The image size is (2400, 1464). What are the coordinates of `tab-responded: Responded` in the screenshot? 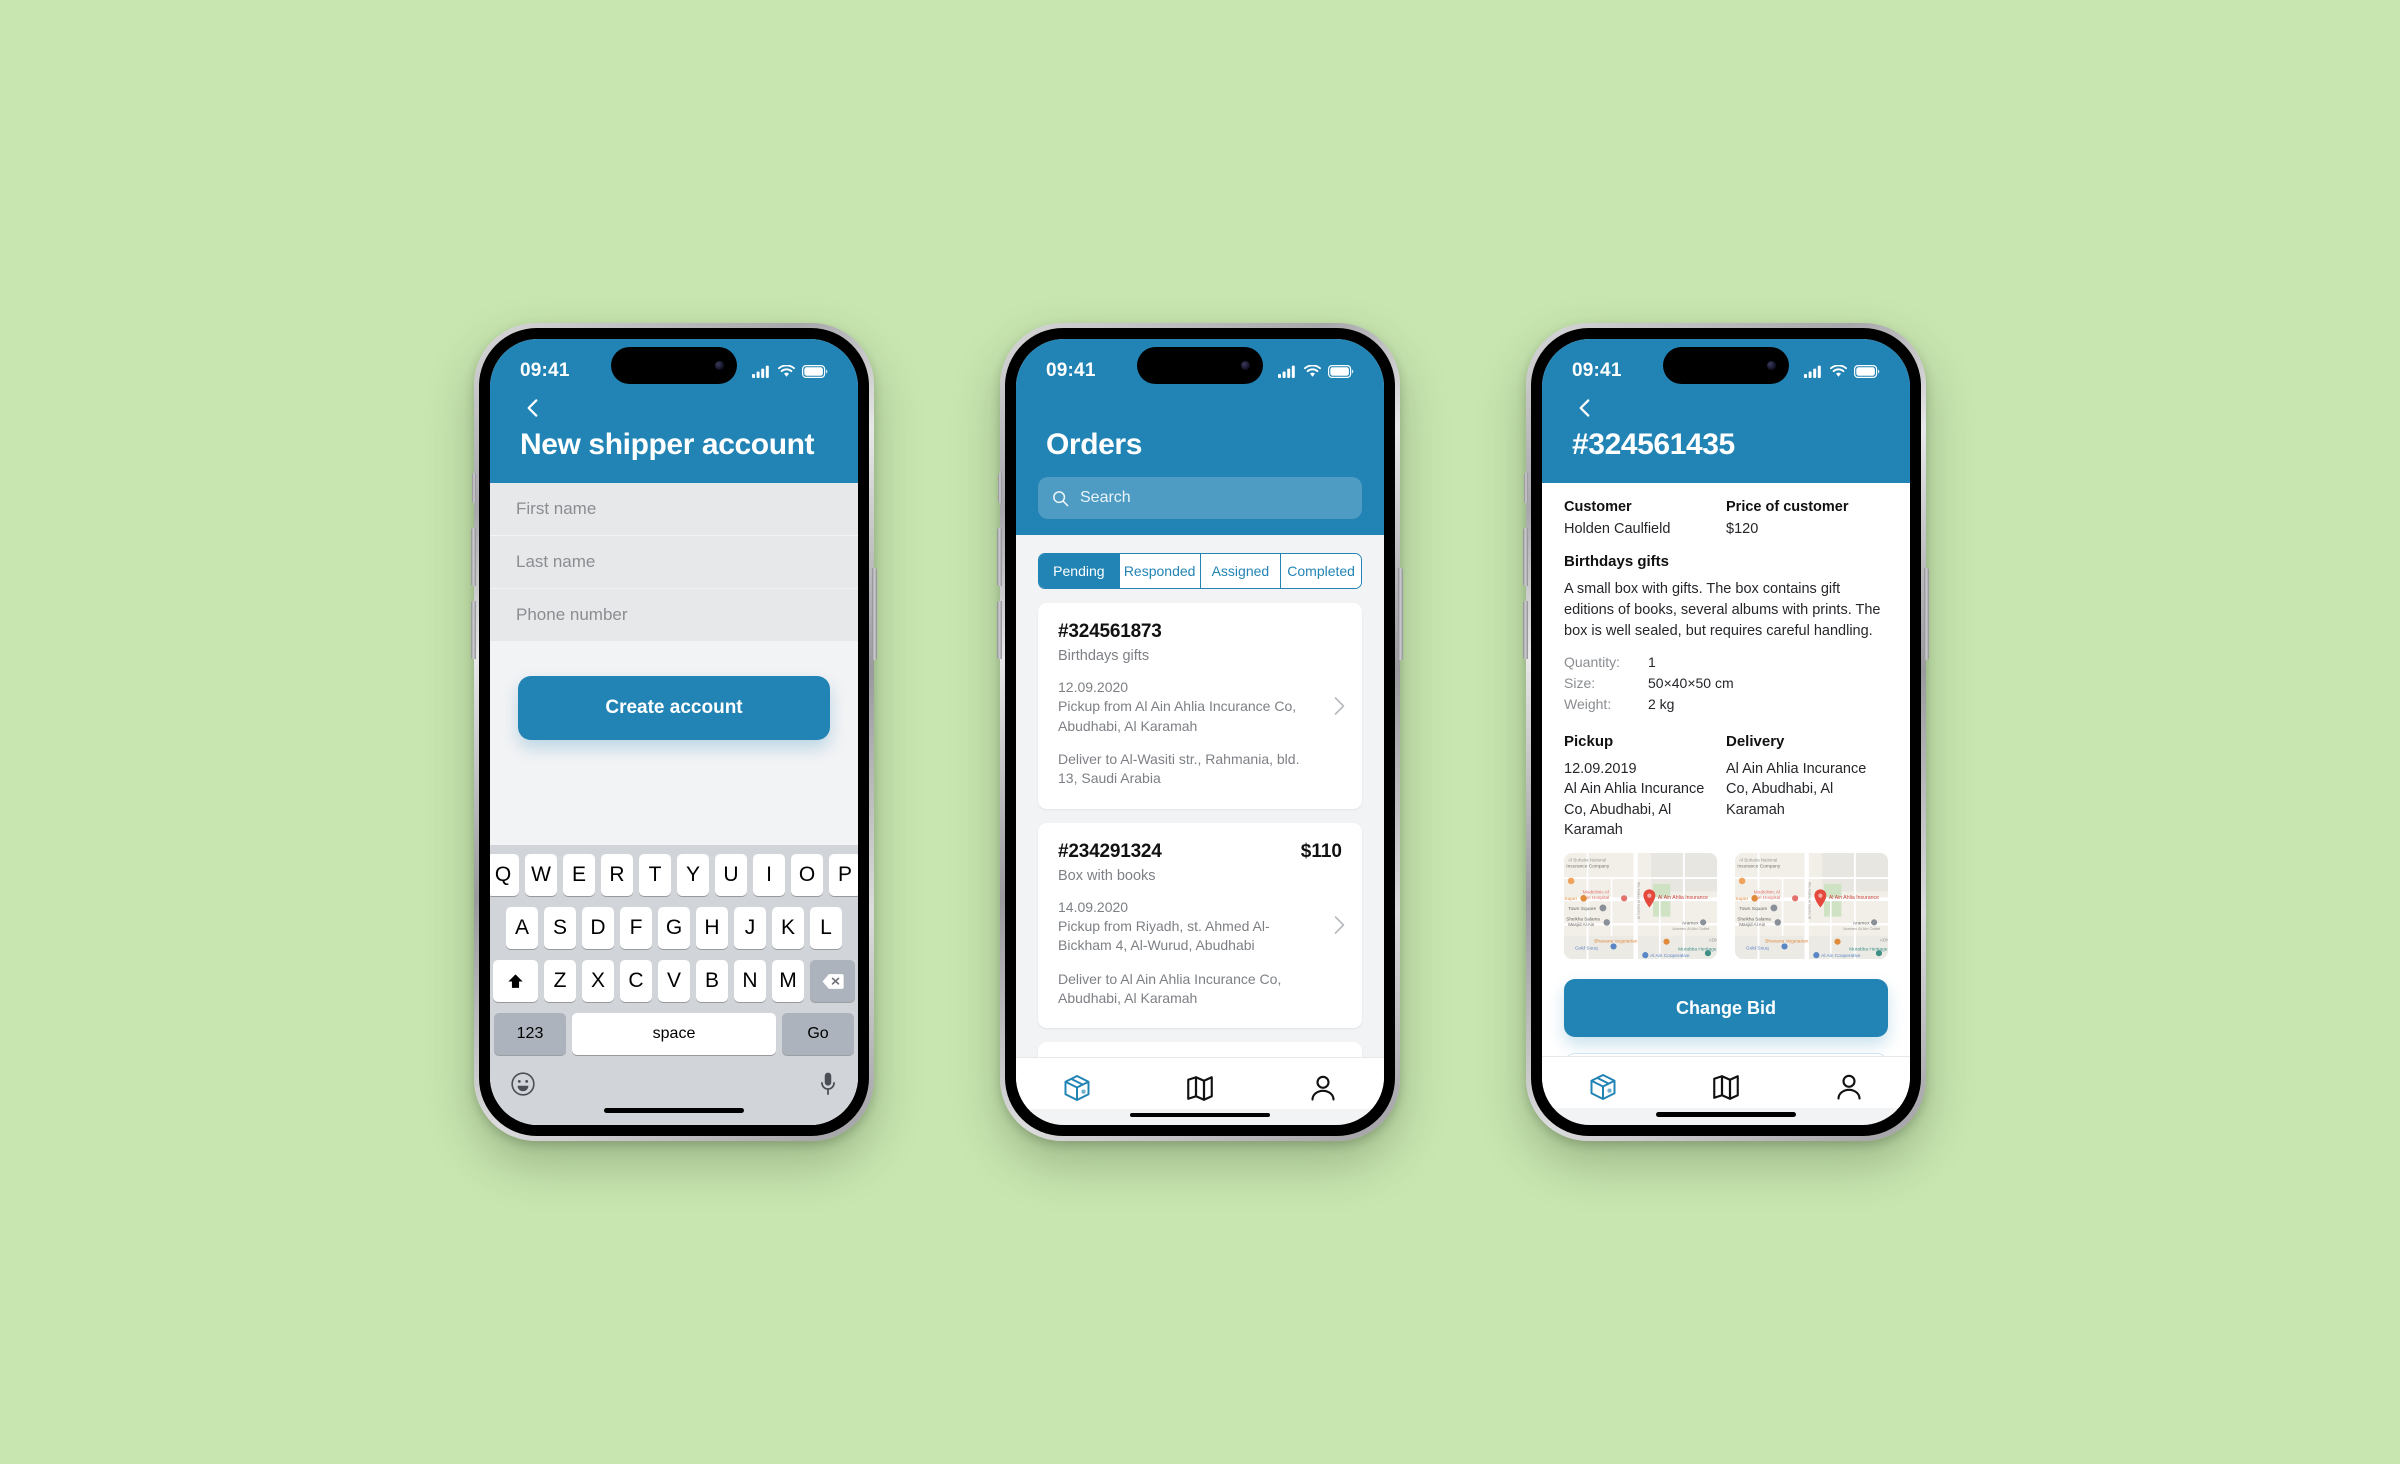 It's located at (1160, 571).